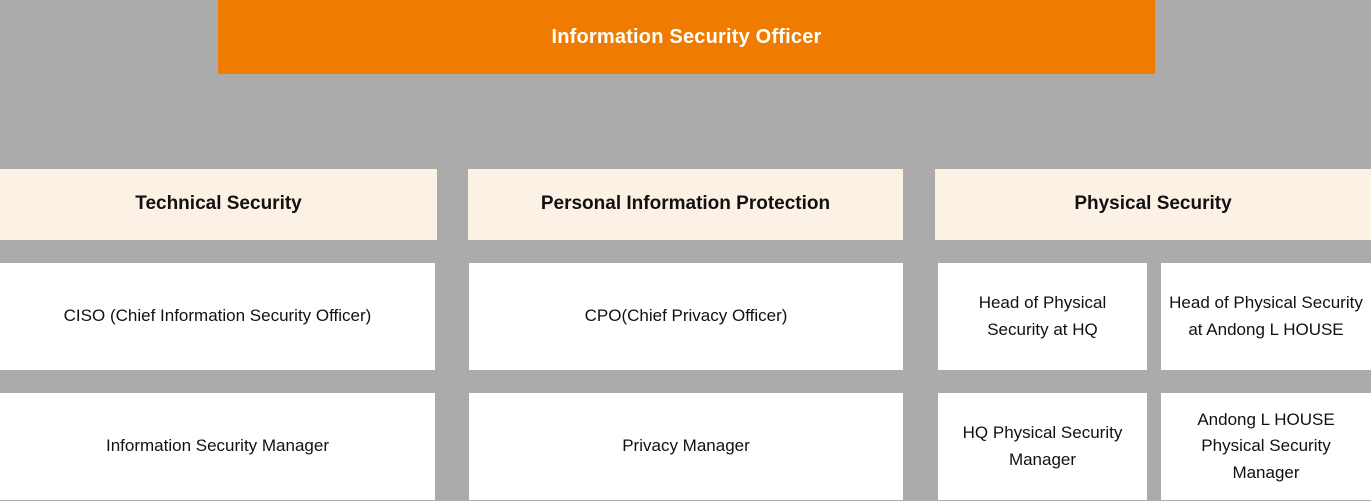 The height and width of the screenshot is (501, 1371). I want to click on node-privacy-manager: Privacy Manager, so click(686, 446).